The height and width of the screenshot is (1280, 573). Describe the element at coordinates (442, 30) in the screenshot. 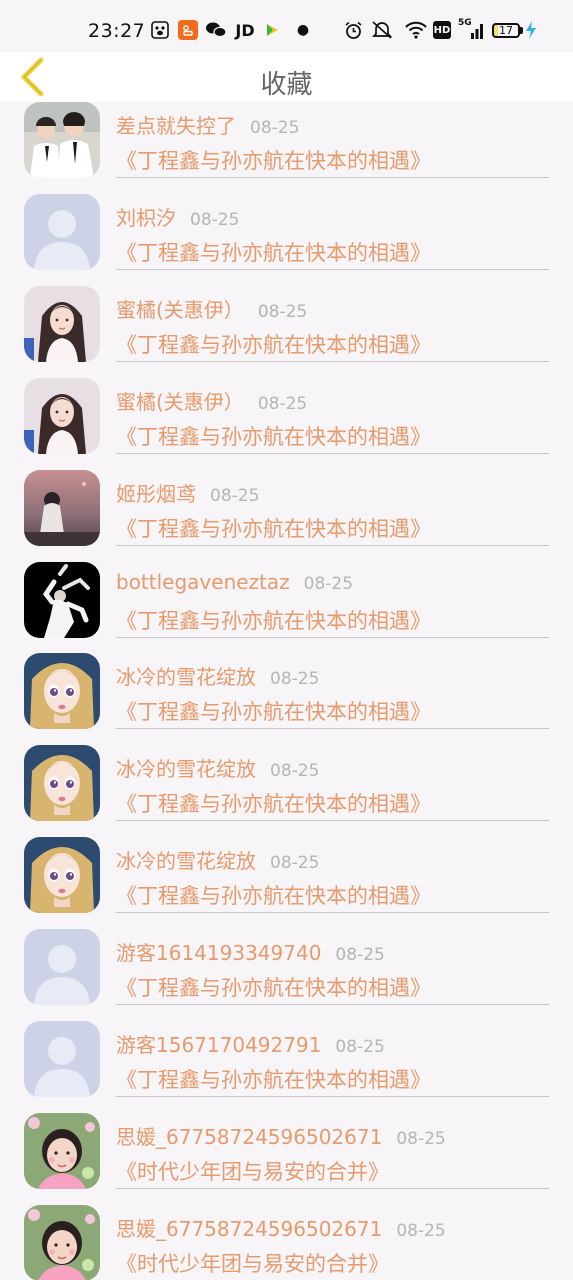

I see `hd-icon: HD` at that location.